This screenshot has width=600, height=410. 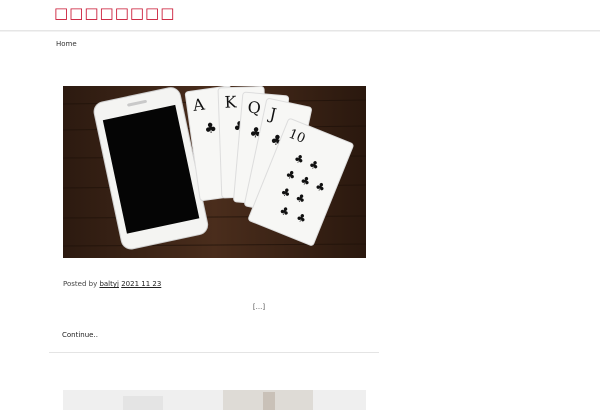 I want to click on svg-text: K, so click(x=231, y=101).